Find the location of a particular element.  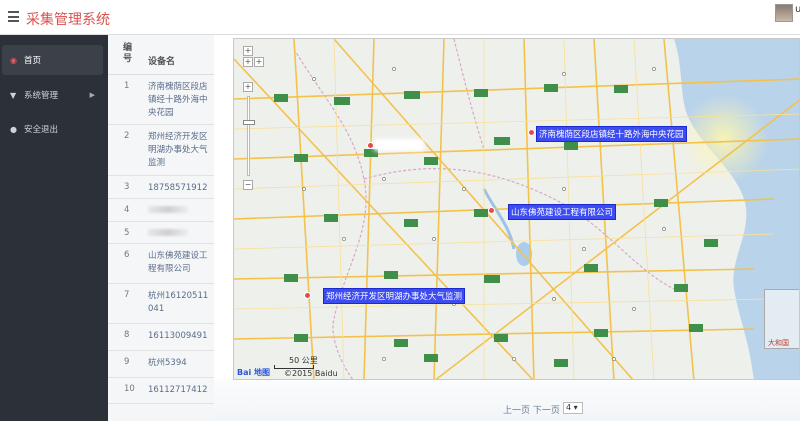

prev-page-link: 上一页 is located at coordinates (516, 411).